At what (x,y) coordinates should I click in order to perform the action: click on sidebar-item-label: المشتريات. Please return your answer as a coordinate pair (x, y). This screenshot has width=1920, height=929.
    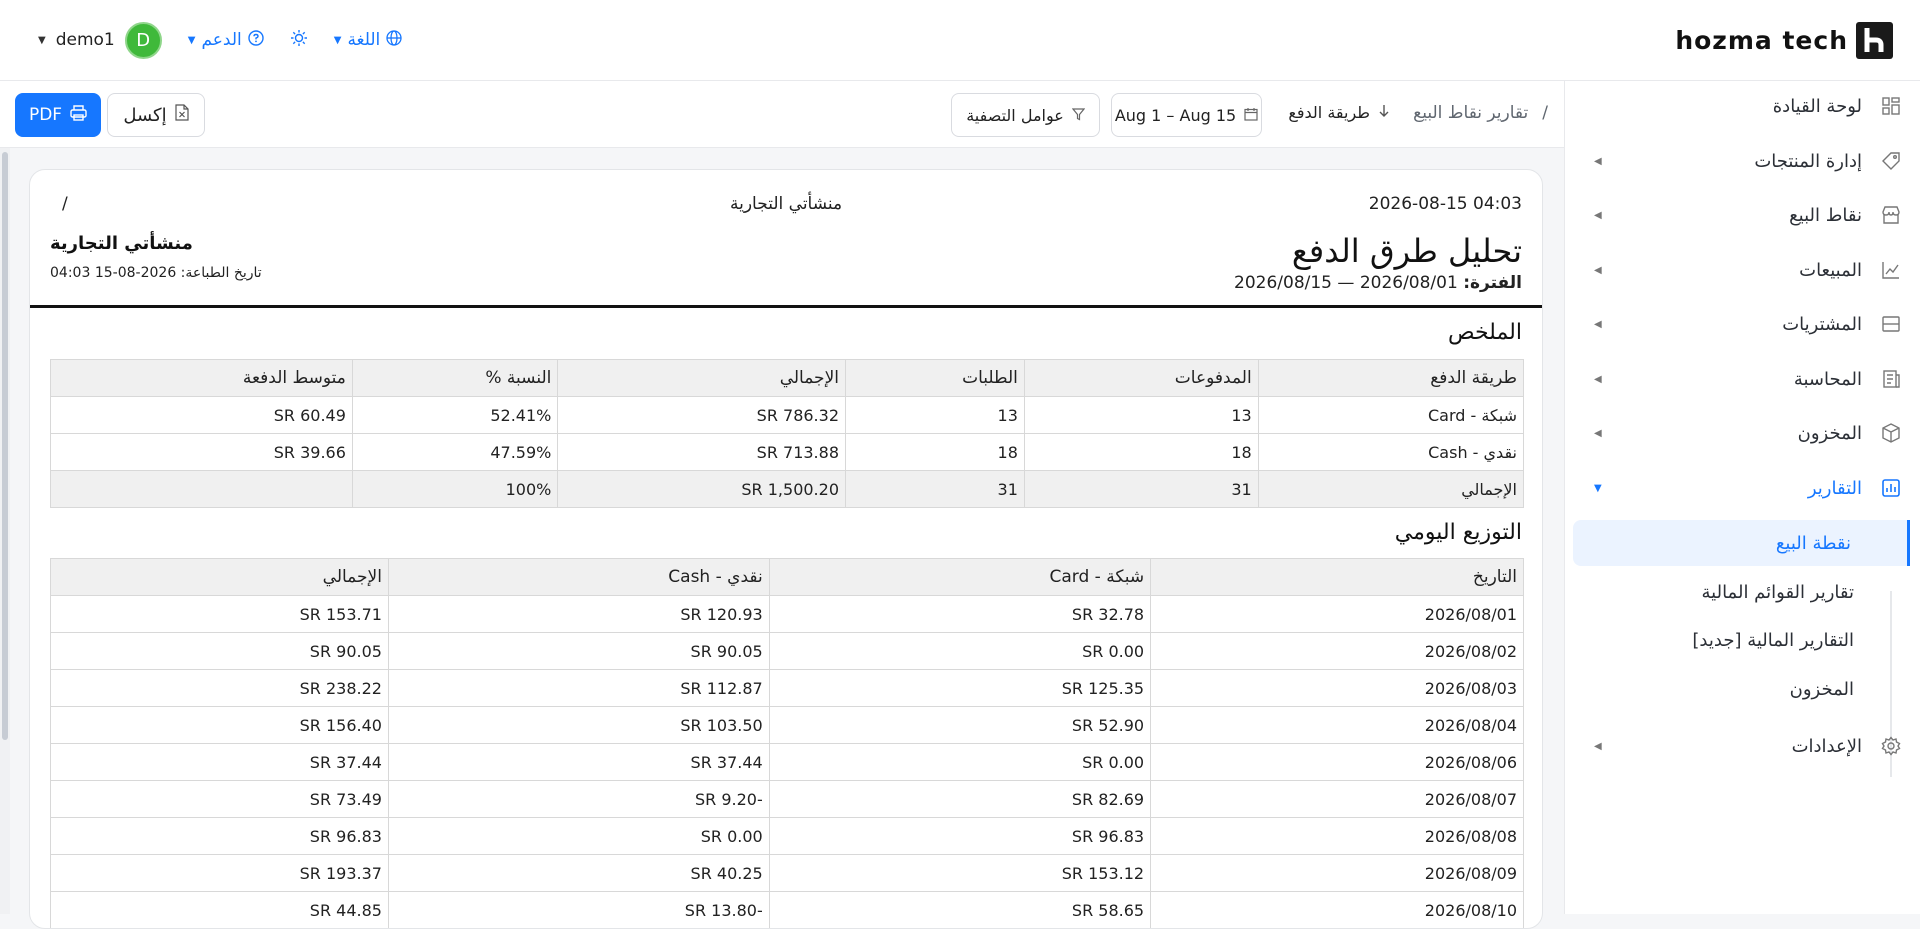
    Looking at the image, I should click on (1822, 324).